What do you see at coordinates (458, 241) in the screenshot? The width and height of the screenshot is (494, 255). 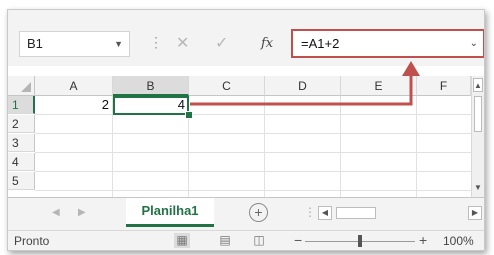 I see `zoom-level: 100%` at bounding box center [458, 241].